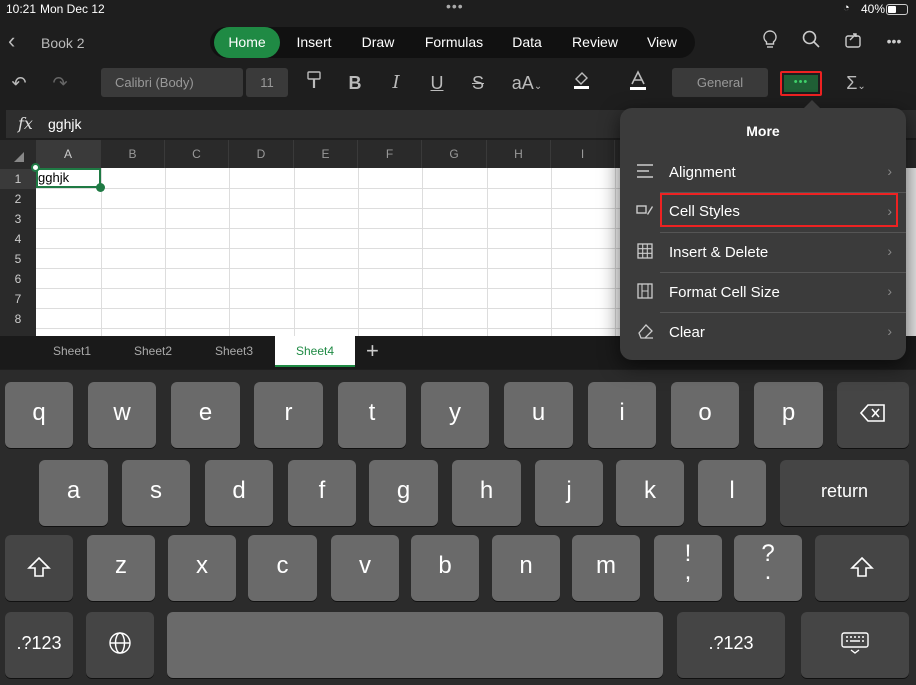  I want to click on shift-left-key, so click(39, 568).